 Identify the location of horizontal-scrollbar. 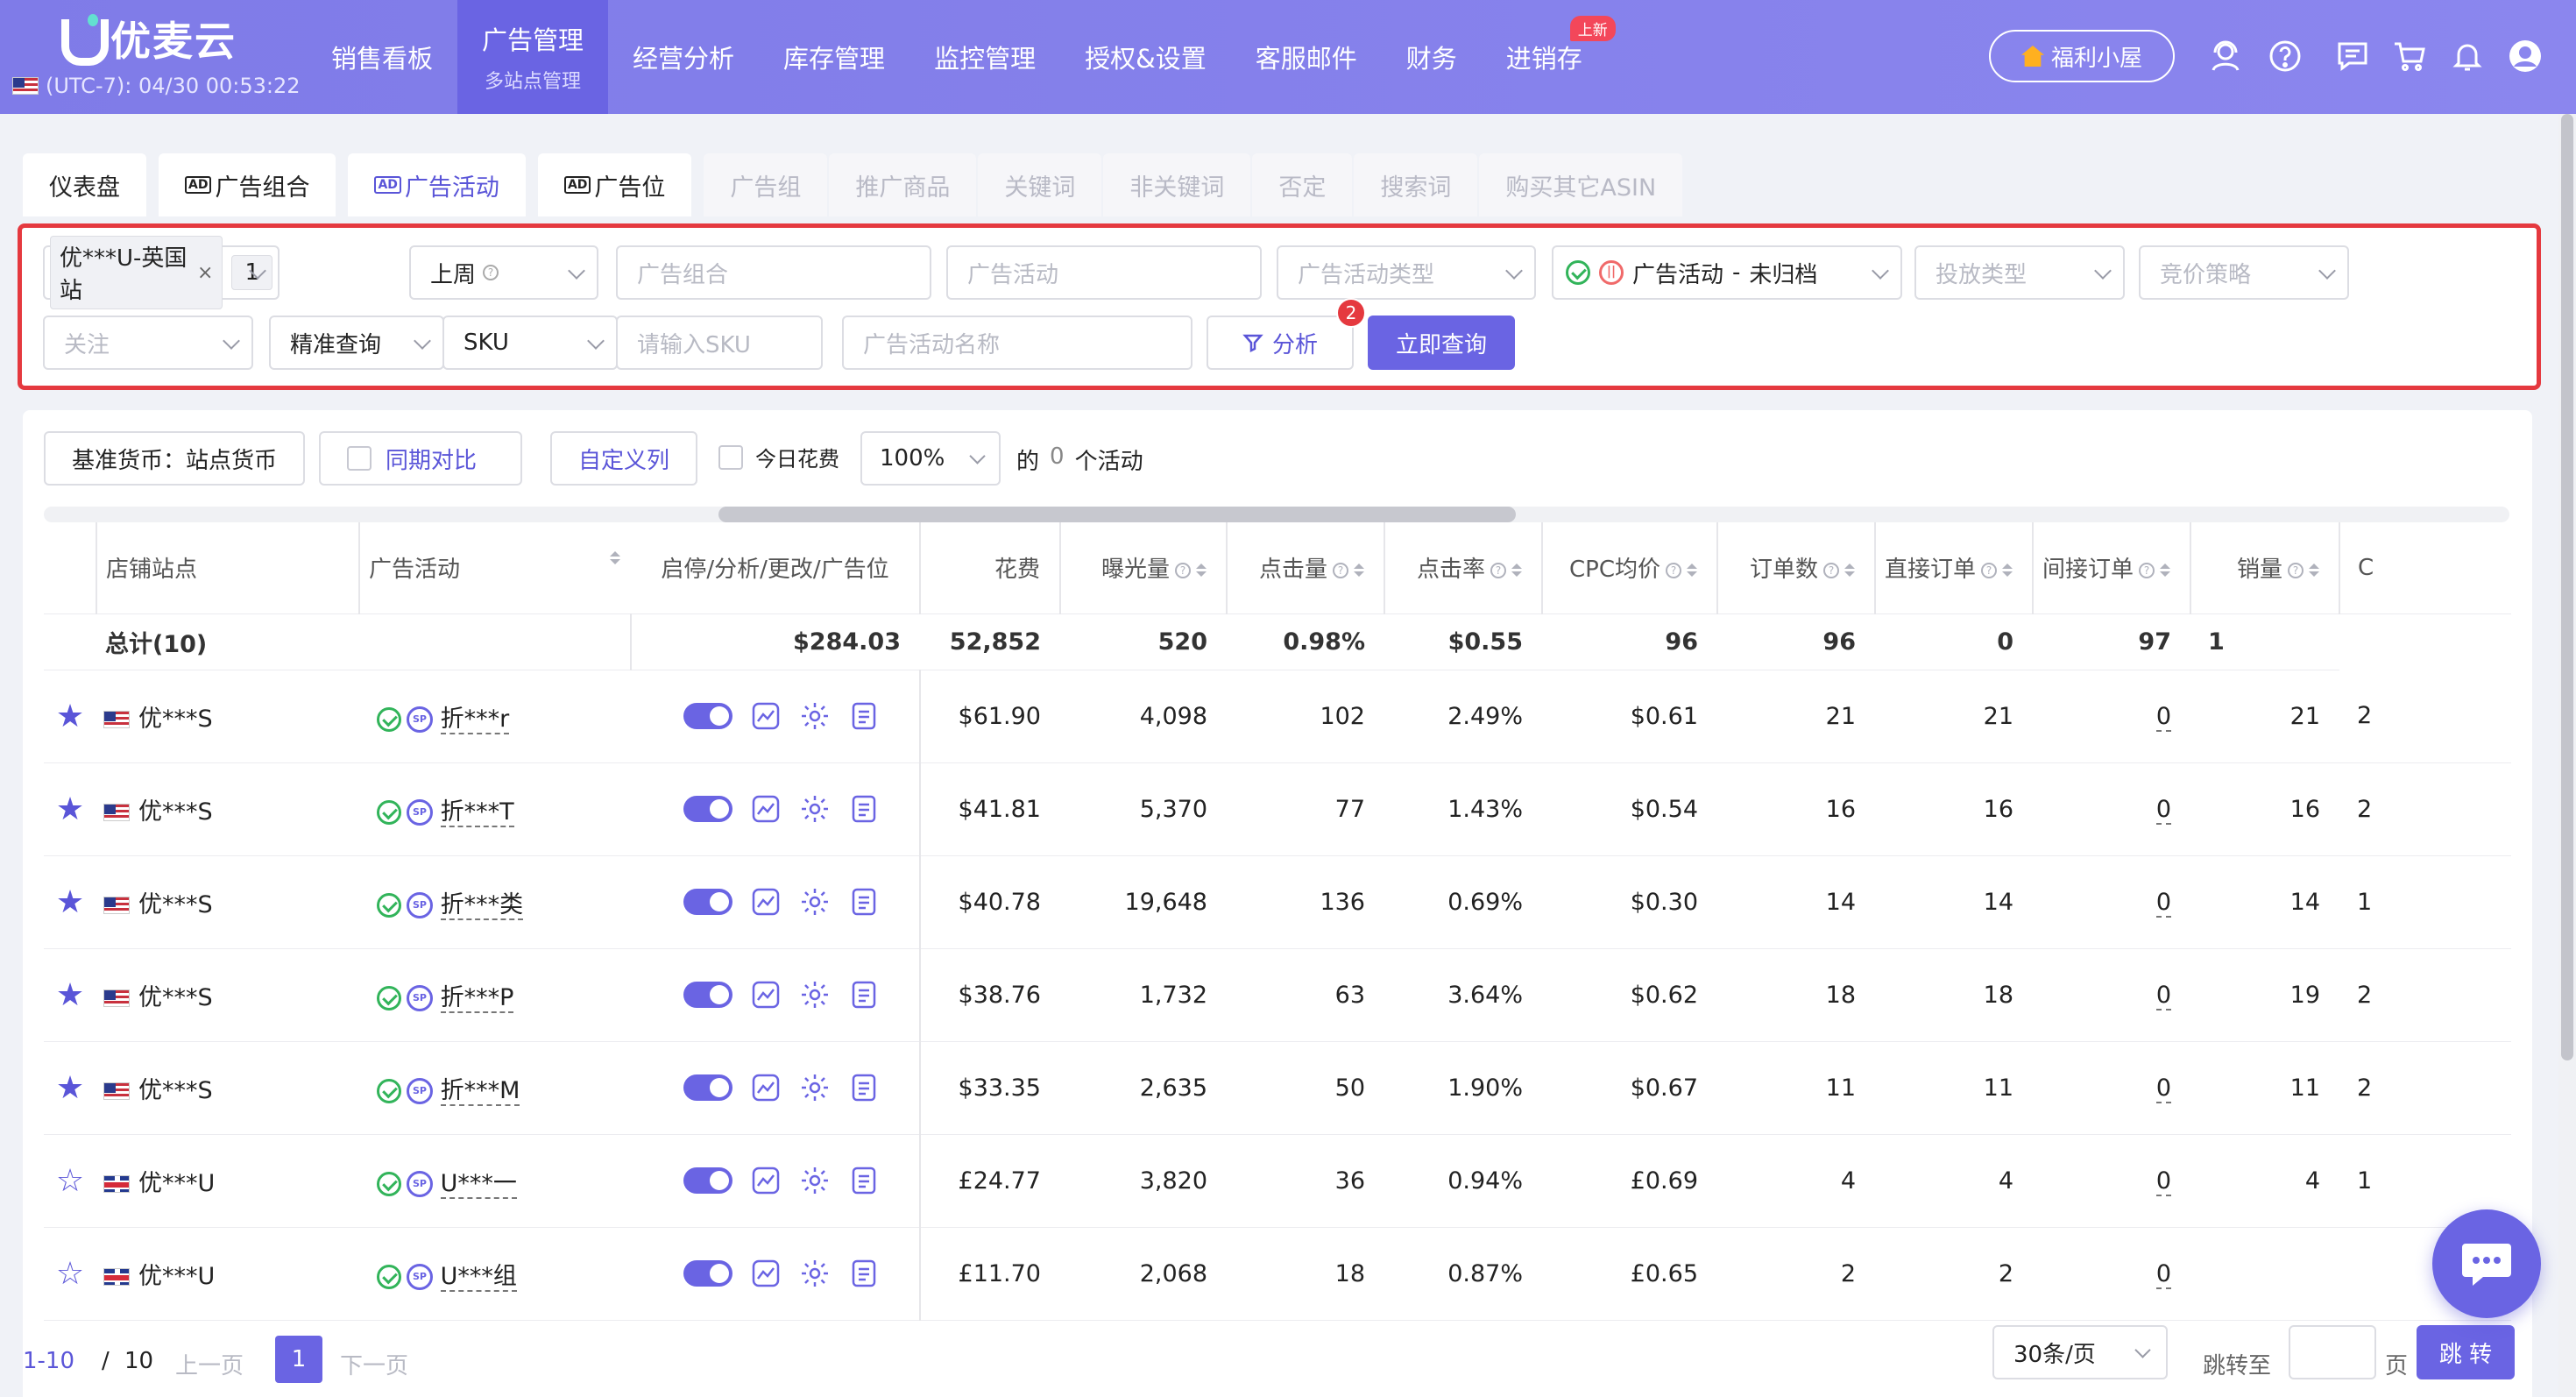
(1276, 514).